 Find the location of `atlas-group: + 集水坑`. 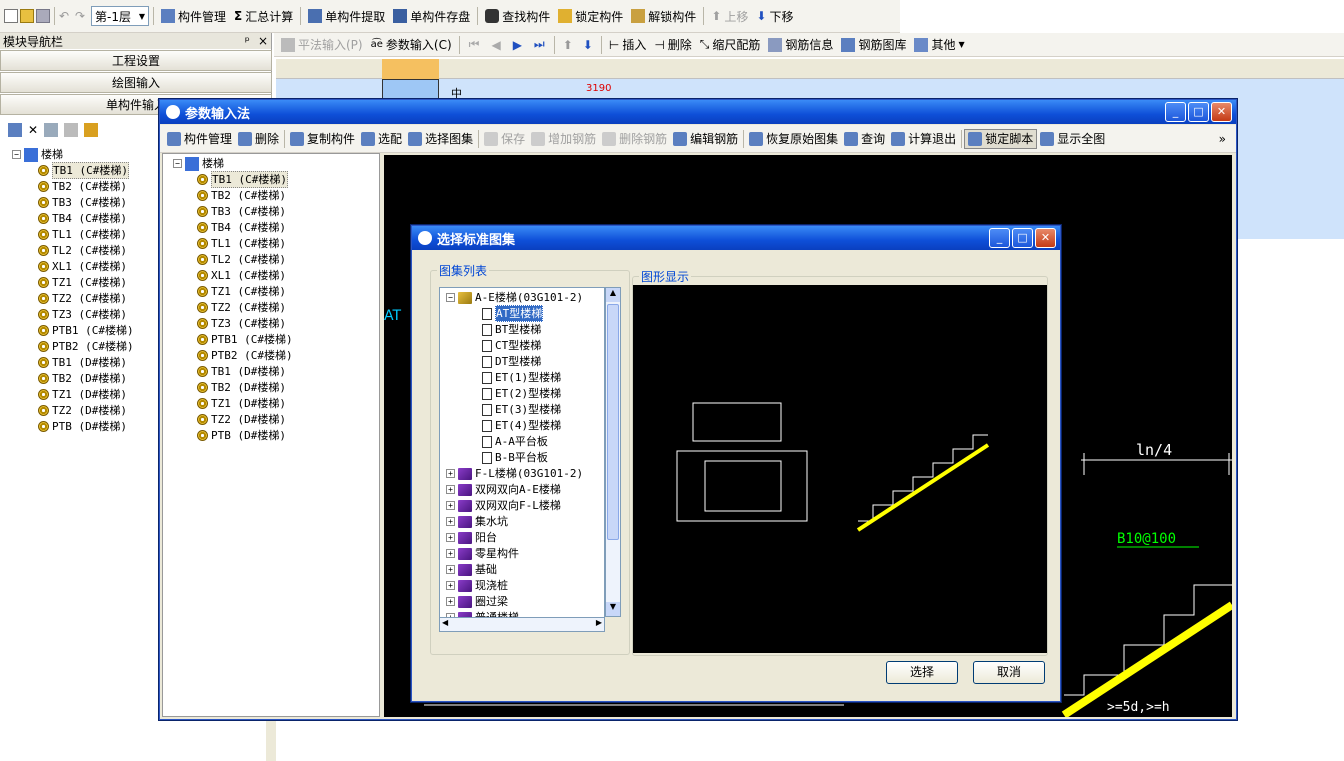

atlas-group: + 集水坑 is located at coordinates (477, 521).